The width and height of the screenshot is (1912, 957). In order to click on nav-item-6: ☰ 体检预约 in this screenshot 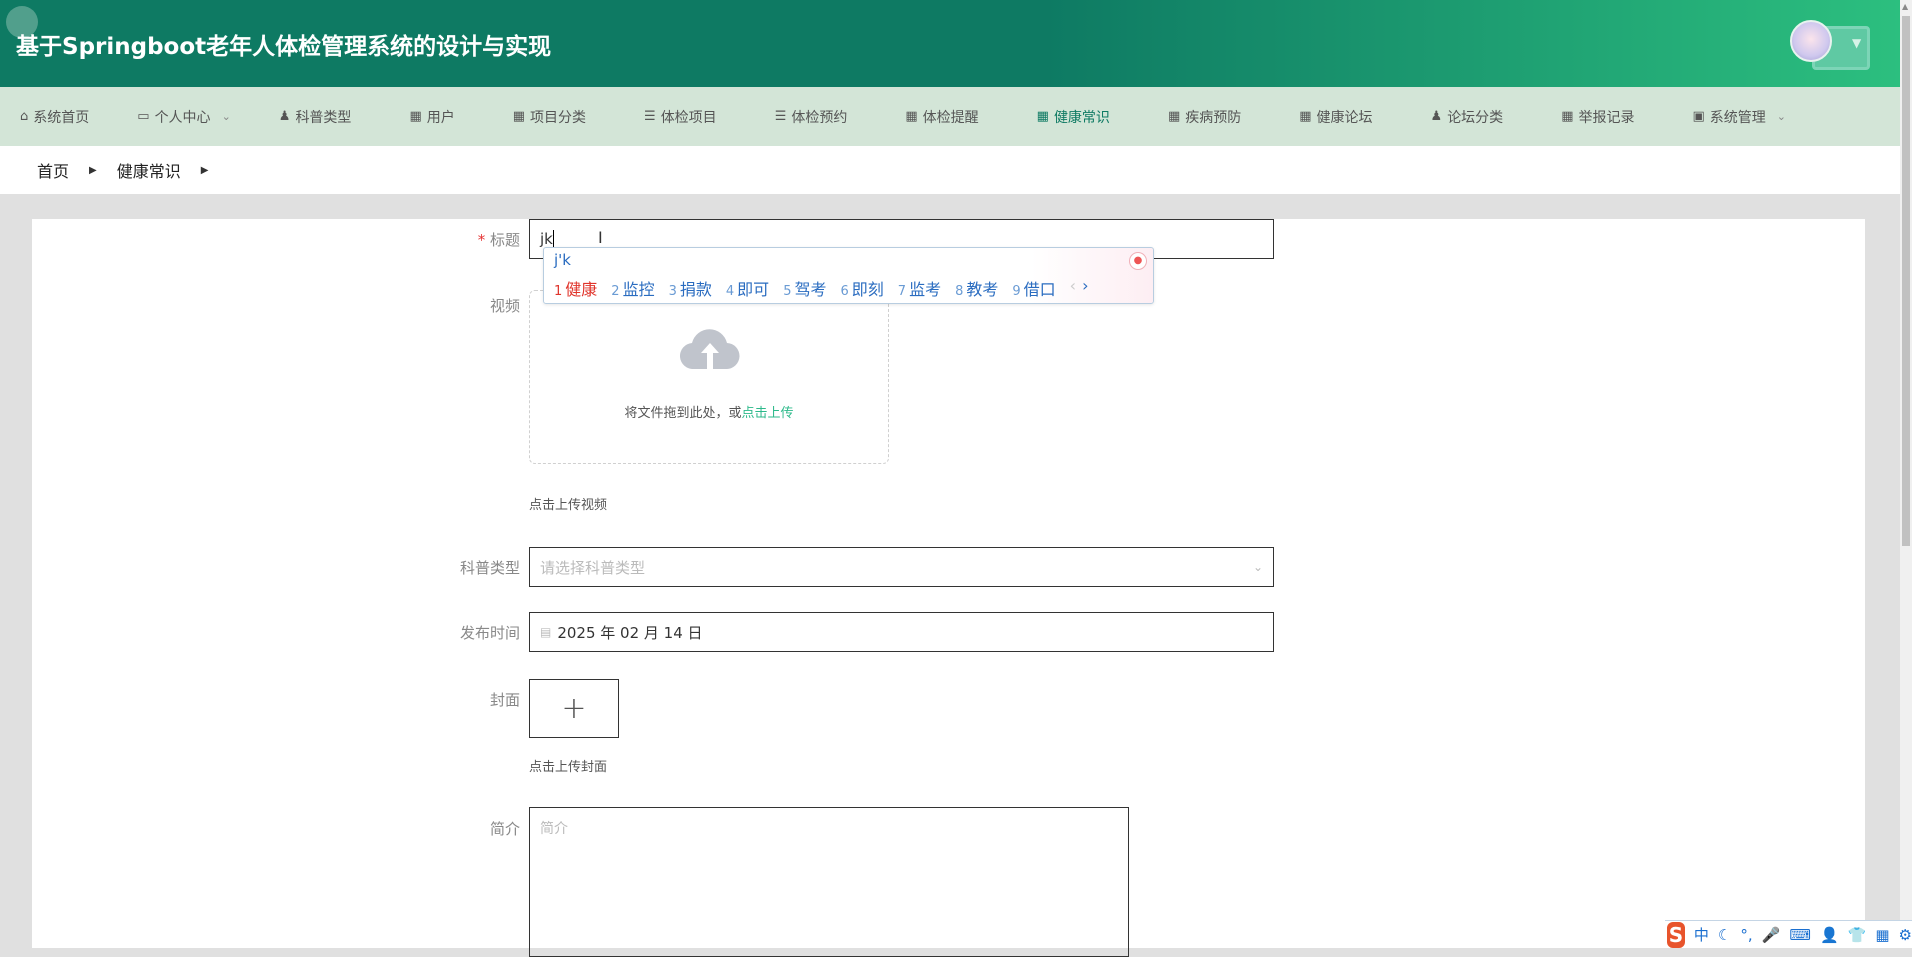, I will do `click(801, 116)`.